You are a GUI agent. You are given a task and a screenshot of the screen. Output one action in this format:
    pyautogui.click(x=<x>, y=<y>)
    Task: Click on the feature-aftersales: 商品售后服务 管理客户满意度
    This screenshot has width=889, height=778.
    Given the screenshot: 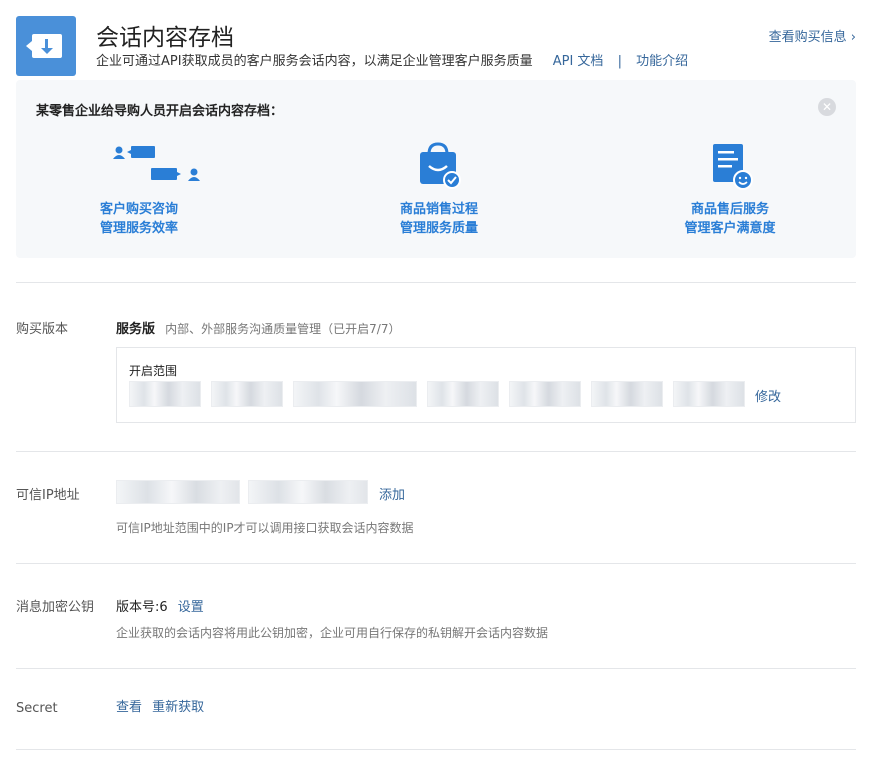 What is the action you would take?
    pyautogui.click(x=730, y=190)
    